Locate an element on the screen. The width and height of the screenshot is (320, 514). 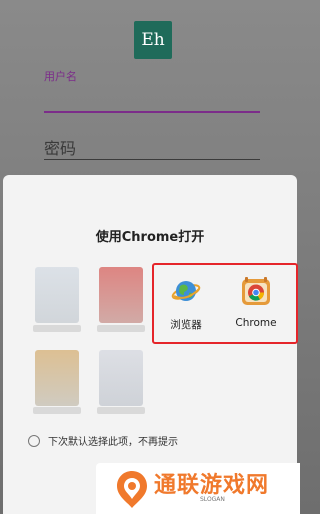
app-option-chrome: Chrome is located at coordinates (256, 302).